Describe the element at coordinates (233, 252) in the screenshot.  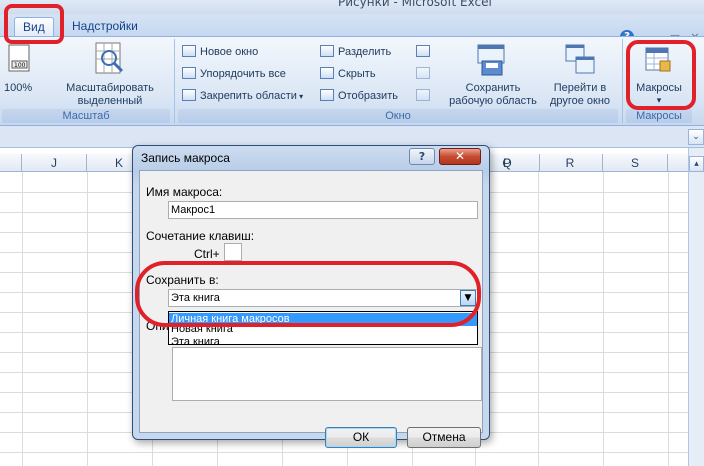
I see `shortcut-key-input` at that location.